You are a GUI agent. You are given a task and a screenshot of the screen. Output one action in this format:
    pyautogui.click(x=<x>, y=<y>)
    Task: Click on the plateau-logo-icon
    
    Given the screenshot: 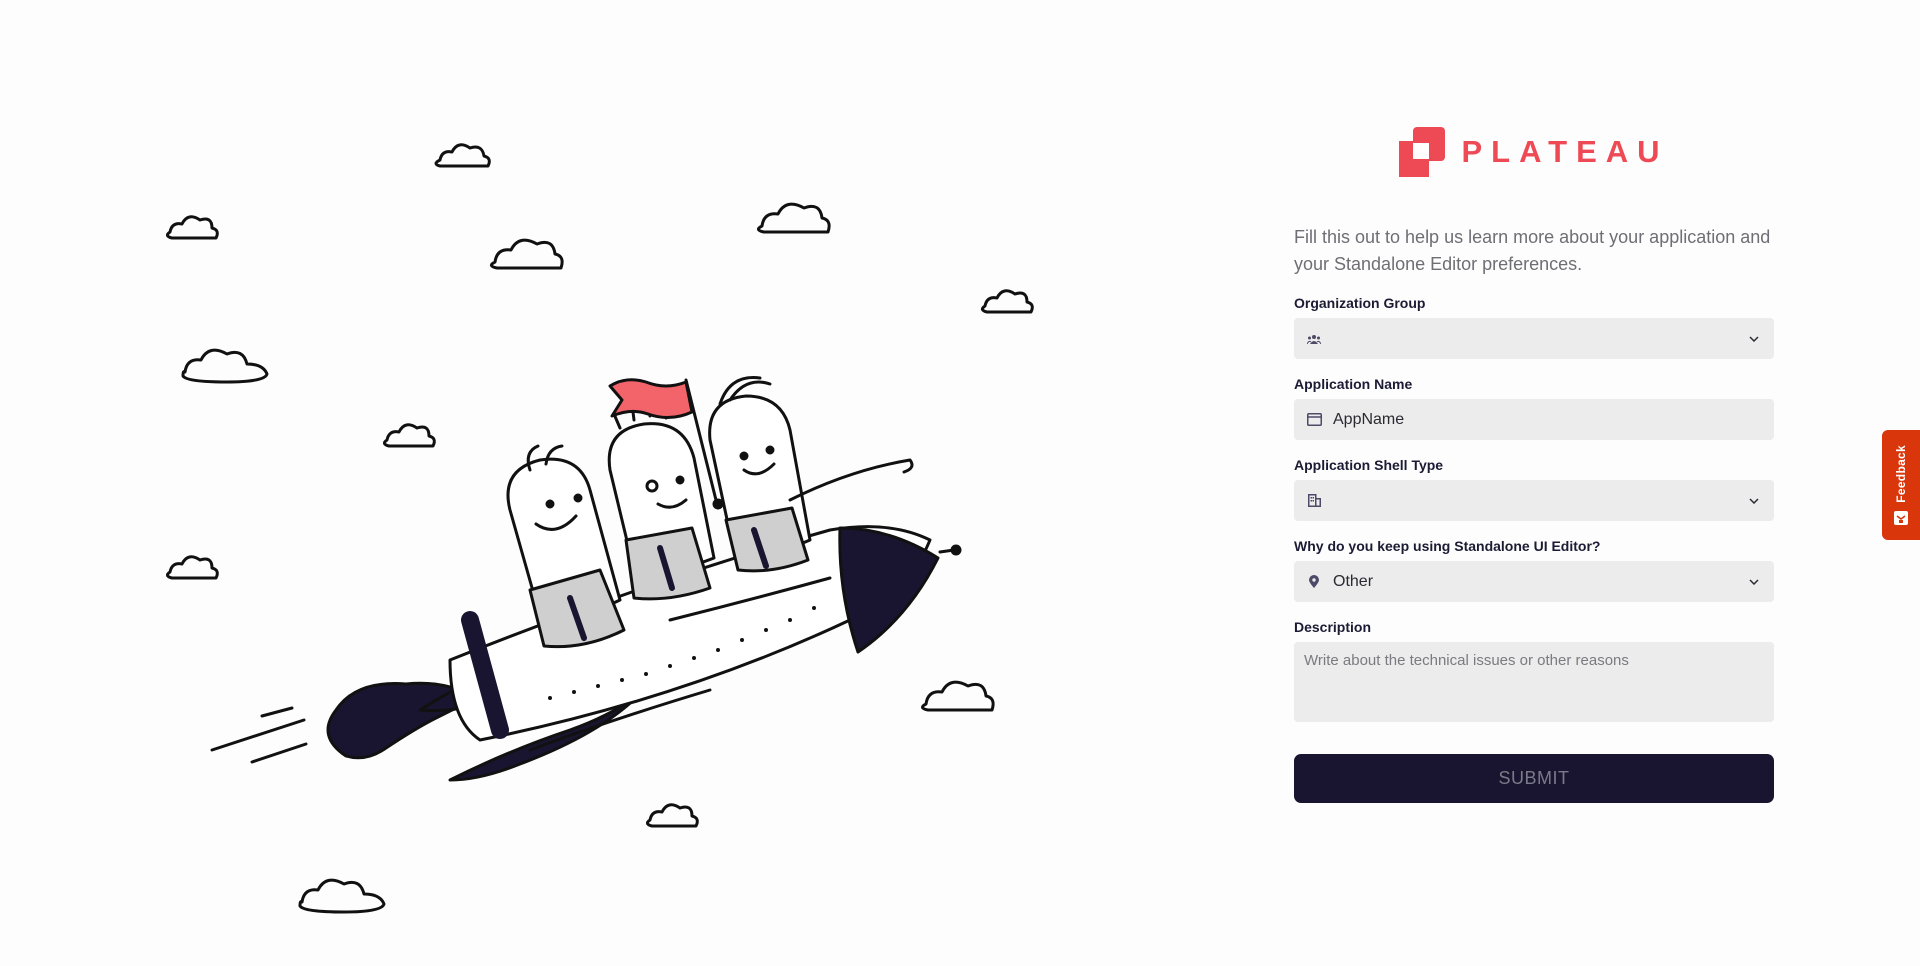 What is the action you would take?
    pyautogui.click(x=1422, y=152)
    